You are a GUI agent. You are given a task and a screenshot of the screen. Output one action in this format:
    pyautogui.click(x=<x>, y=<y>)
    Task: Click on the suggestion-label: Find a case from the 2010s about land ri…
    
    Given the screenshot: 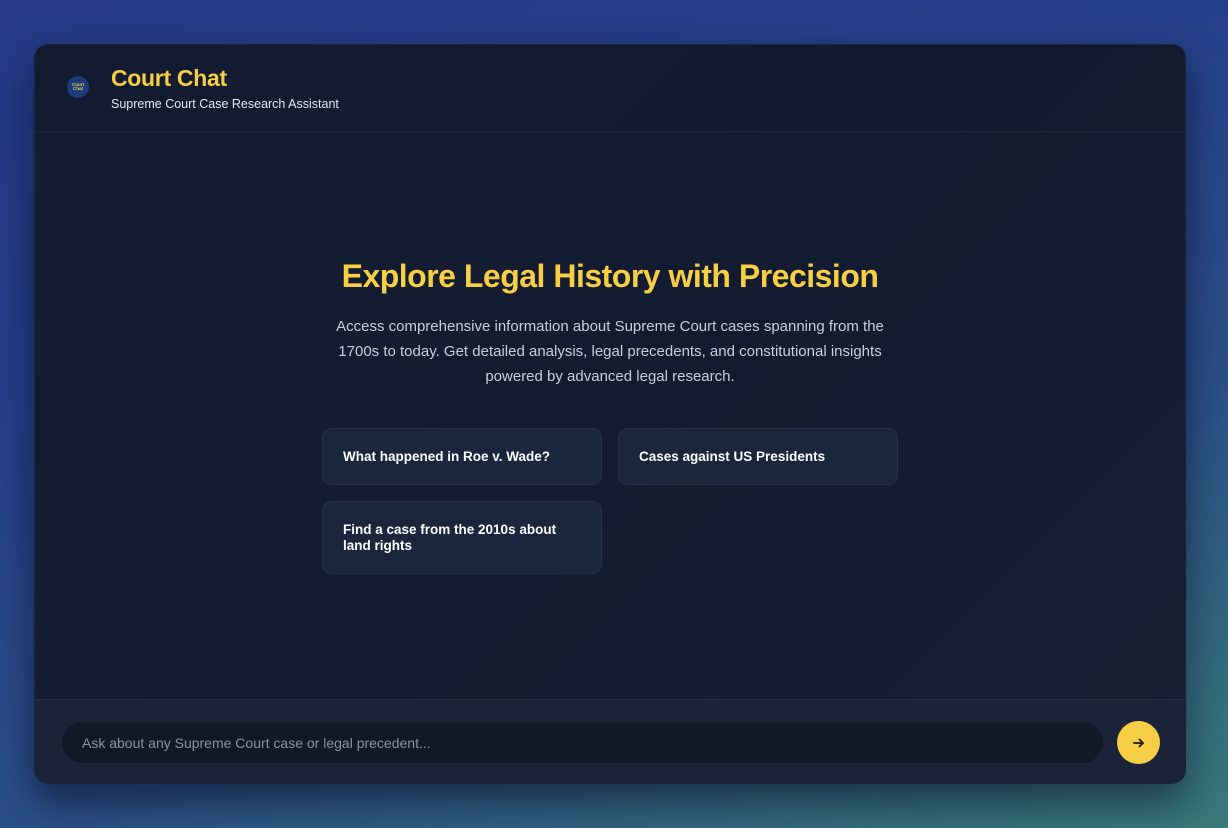 What is the action you would take?
    pyautogui.click(x=450, y=537)
    